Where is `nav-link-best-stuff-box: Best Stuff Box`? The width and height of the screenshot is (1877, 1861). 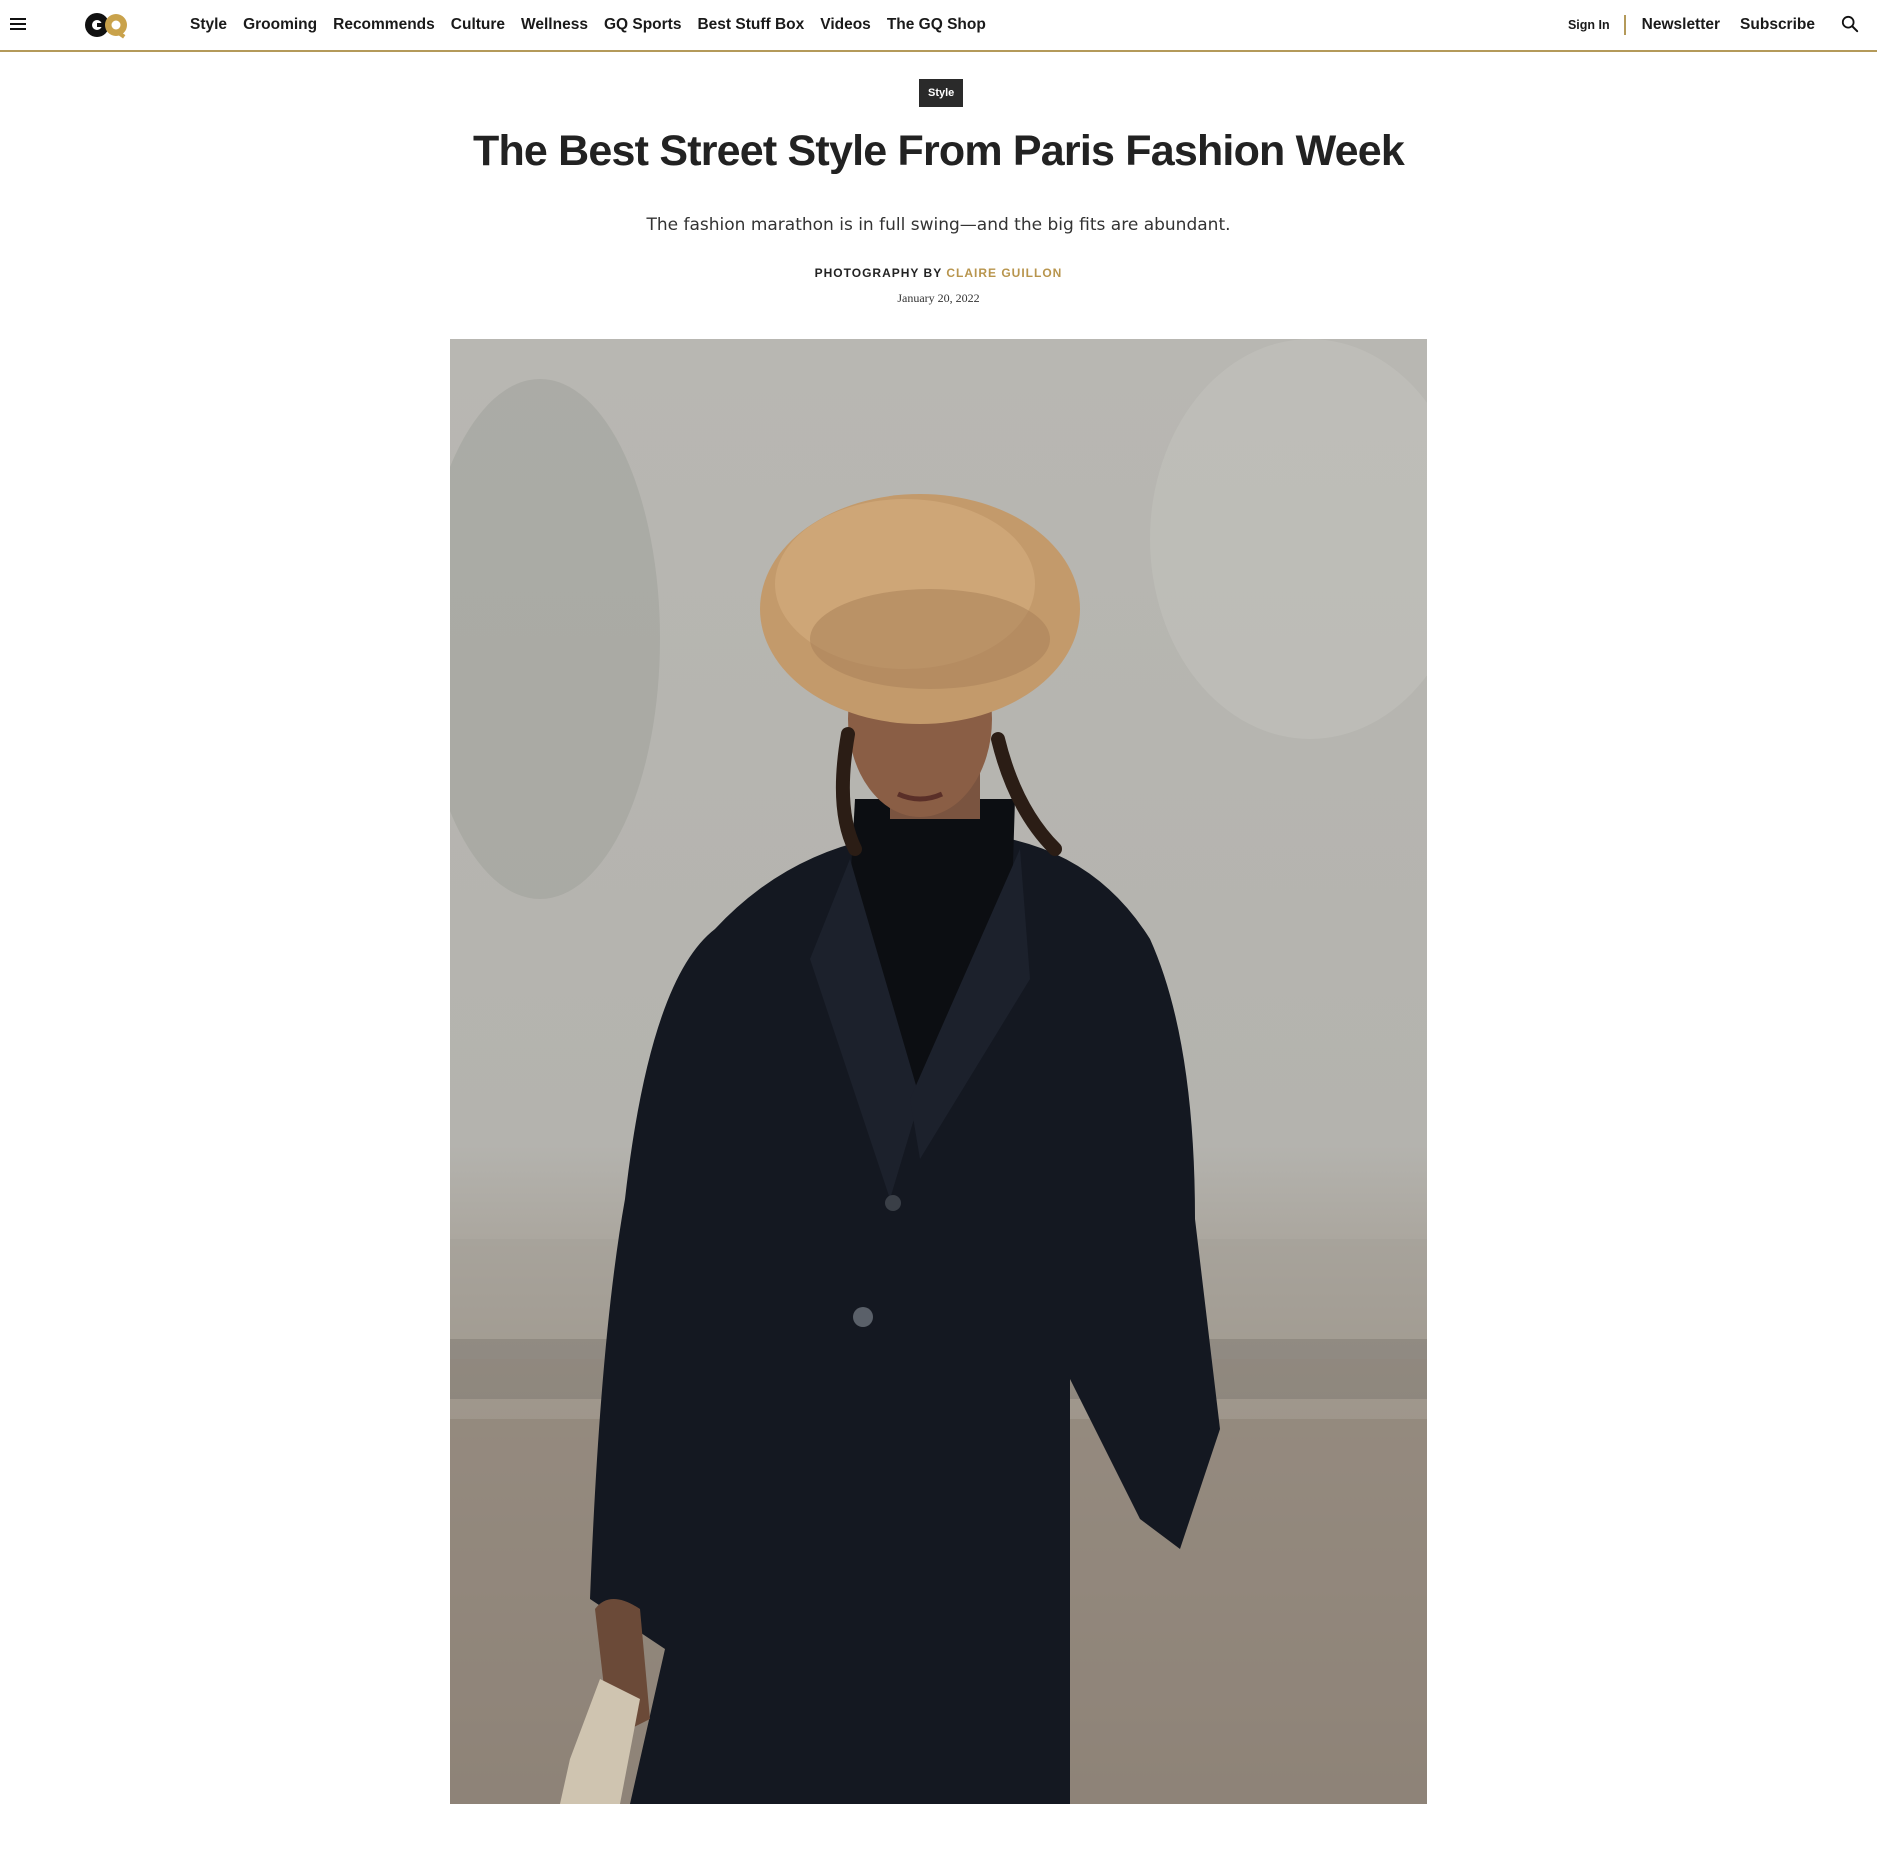 nav-link-best-stuff-box: Best Stuff Box is located at coordinates (750, 25).